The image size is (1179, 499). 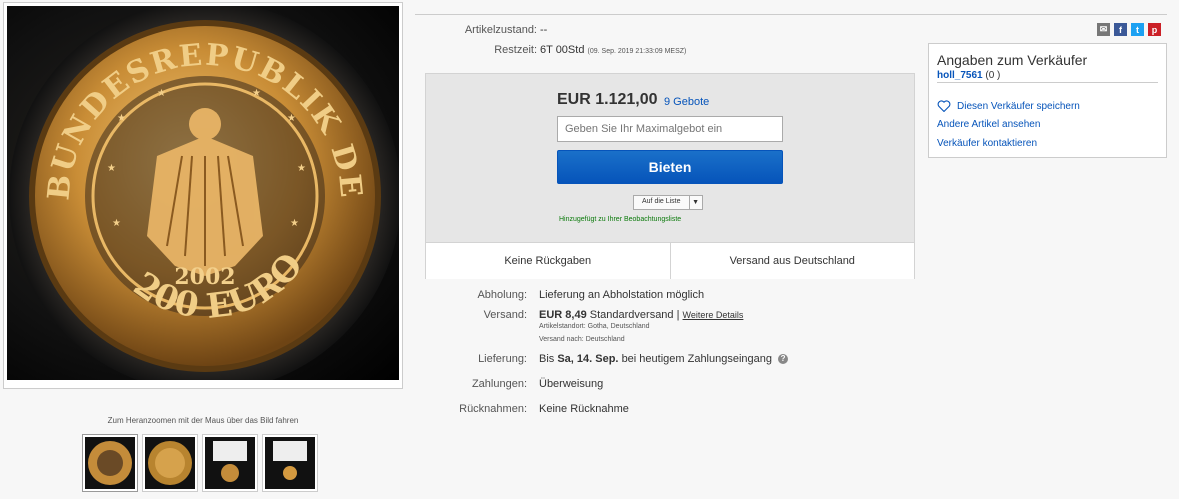 What do you see at coordinates (493, 409) in the screenshot?
I see `returns-label: Rücknahmen:` at bounding box center [493, 409].